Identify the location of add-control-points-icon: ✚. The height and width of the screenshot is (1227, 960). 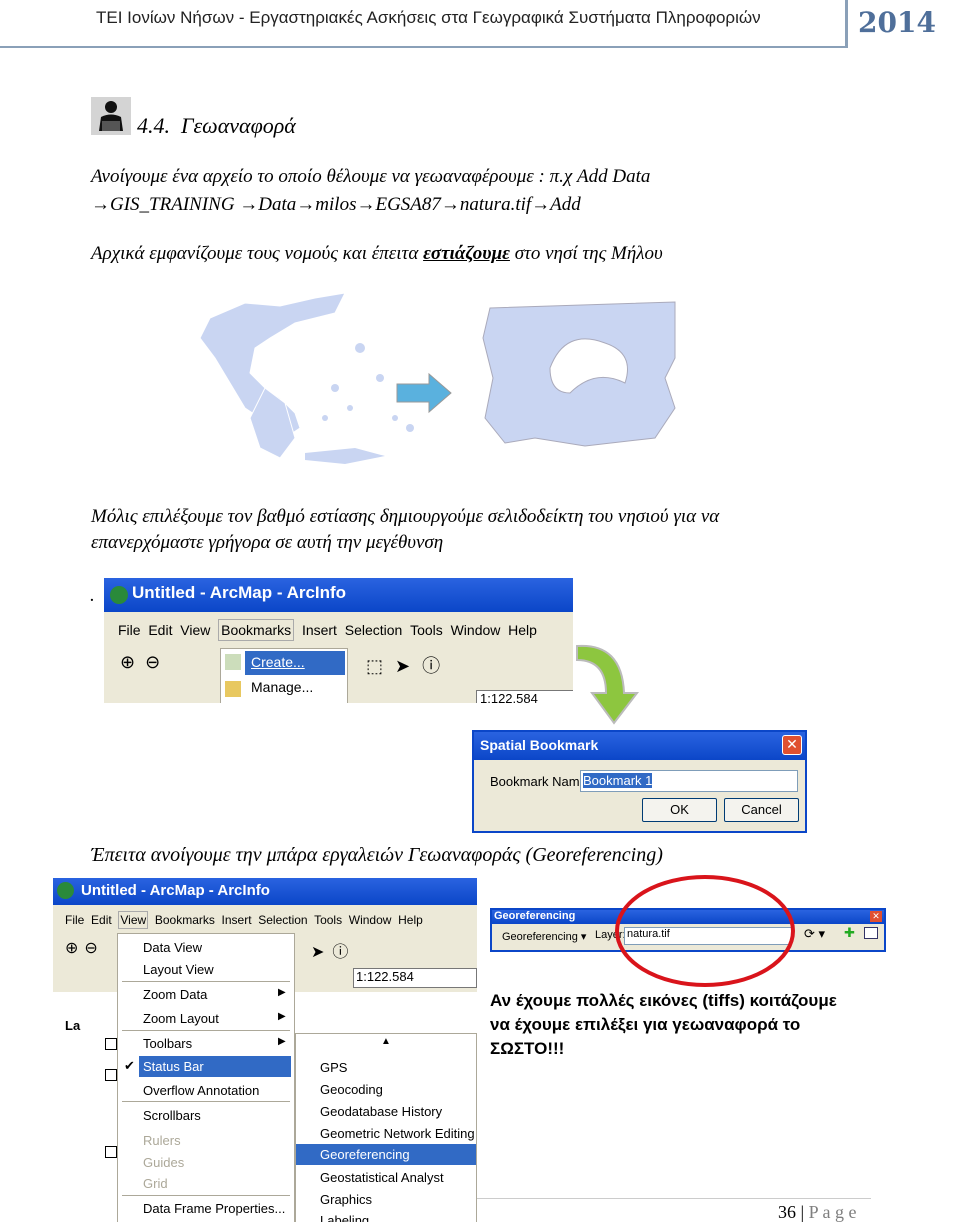
(849, 933).